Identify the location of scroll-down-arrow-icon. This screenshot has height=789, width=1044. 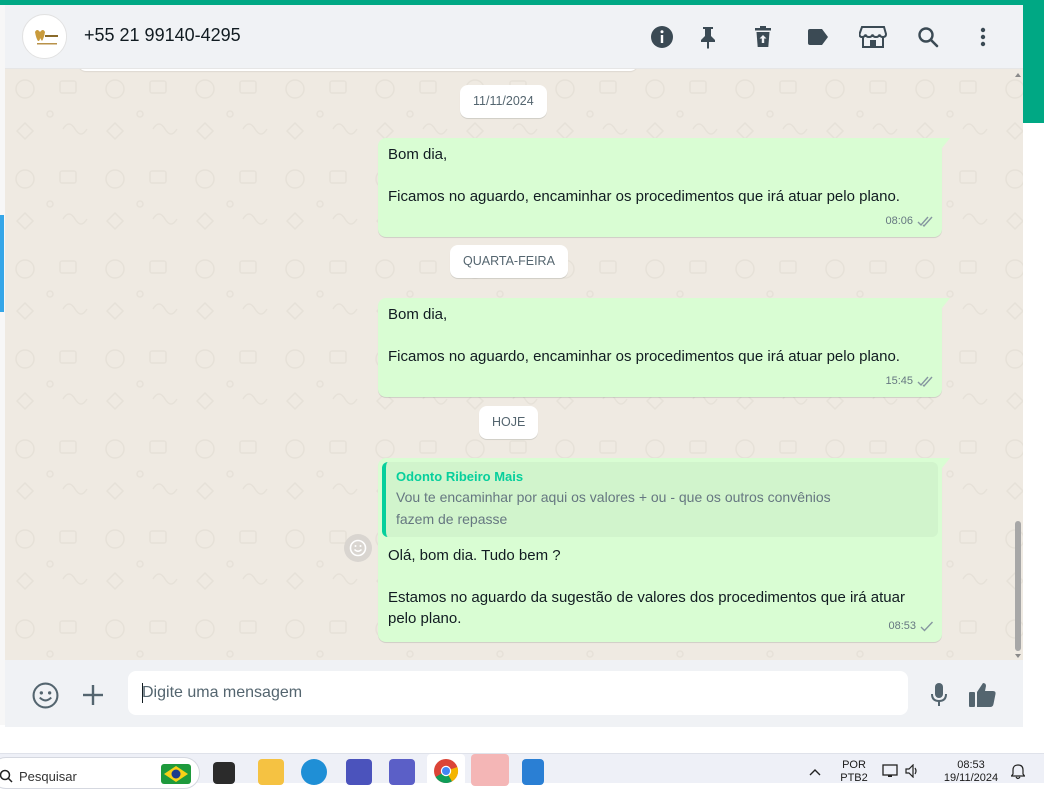
(1018, 656).